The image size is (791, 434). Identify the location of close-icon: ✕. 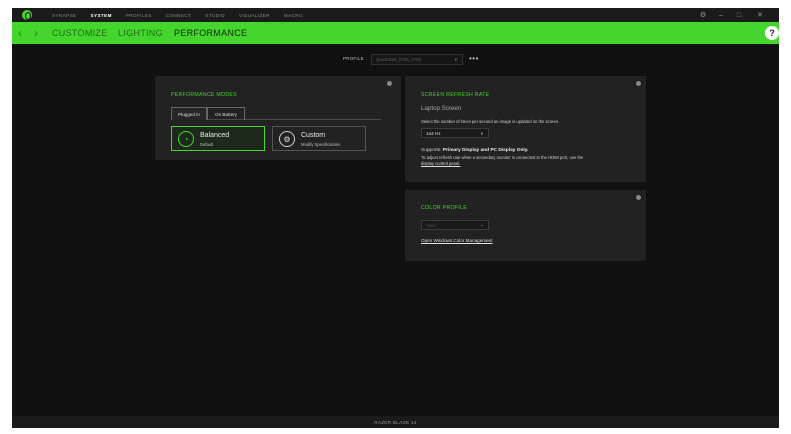
(760, 15).